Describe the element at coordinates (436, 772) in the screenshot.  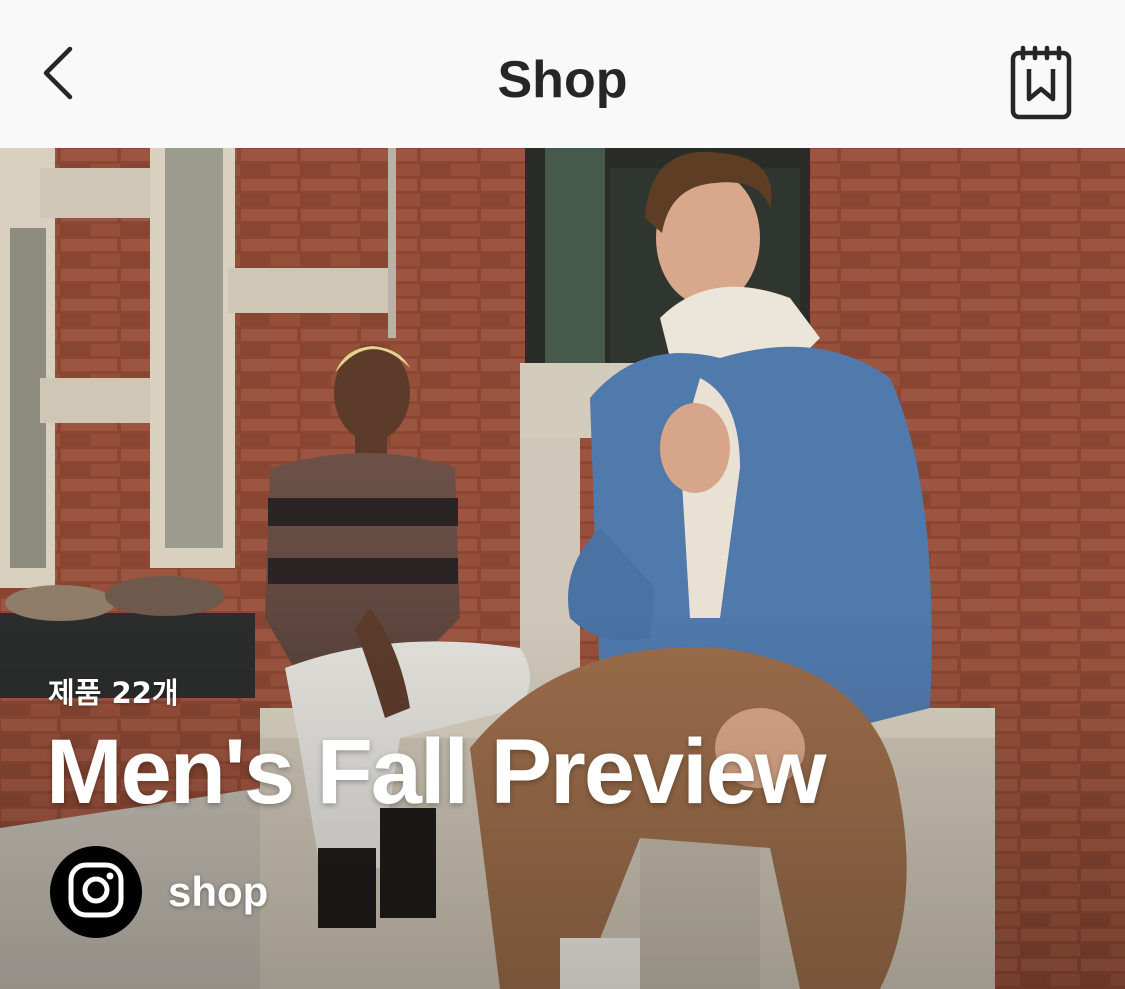
I see `collection-title: Men's Fall Preview` at that location.